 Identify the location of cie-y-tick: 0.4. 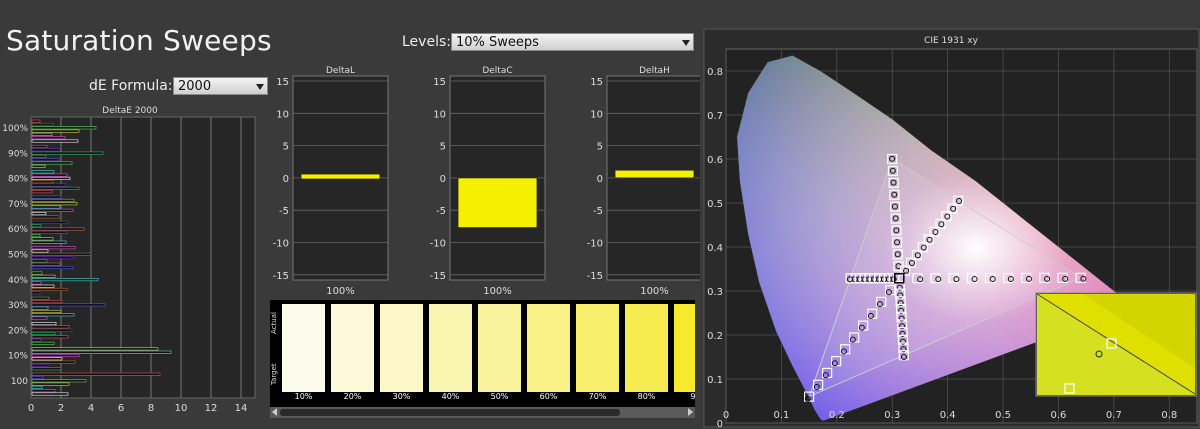
(715, 248).